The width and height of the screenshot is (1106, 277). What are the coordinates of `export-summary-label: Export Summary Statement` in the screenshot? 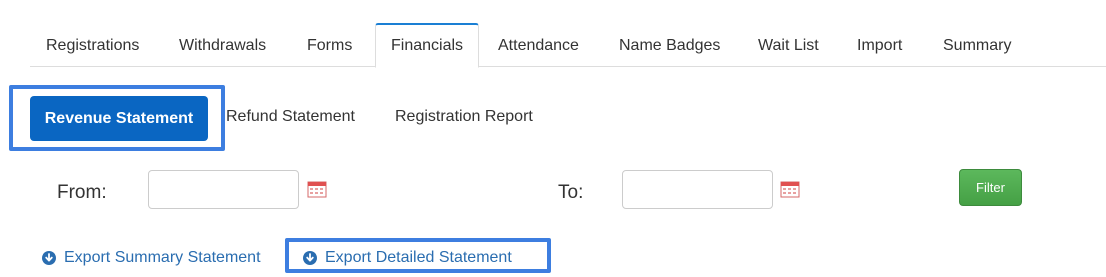 It's located at (162, 257).